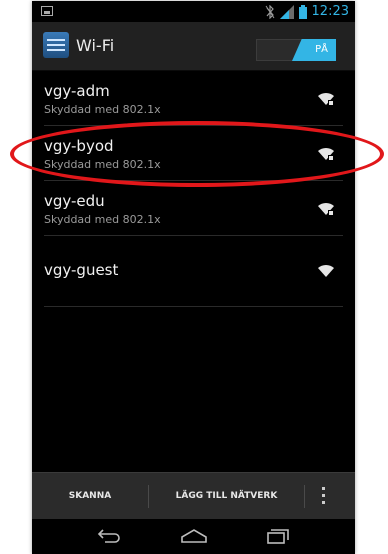  Describe the element at coordinates (302, 12) in the screenshot. I see `battery-icon` at that location.